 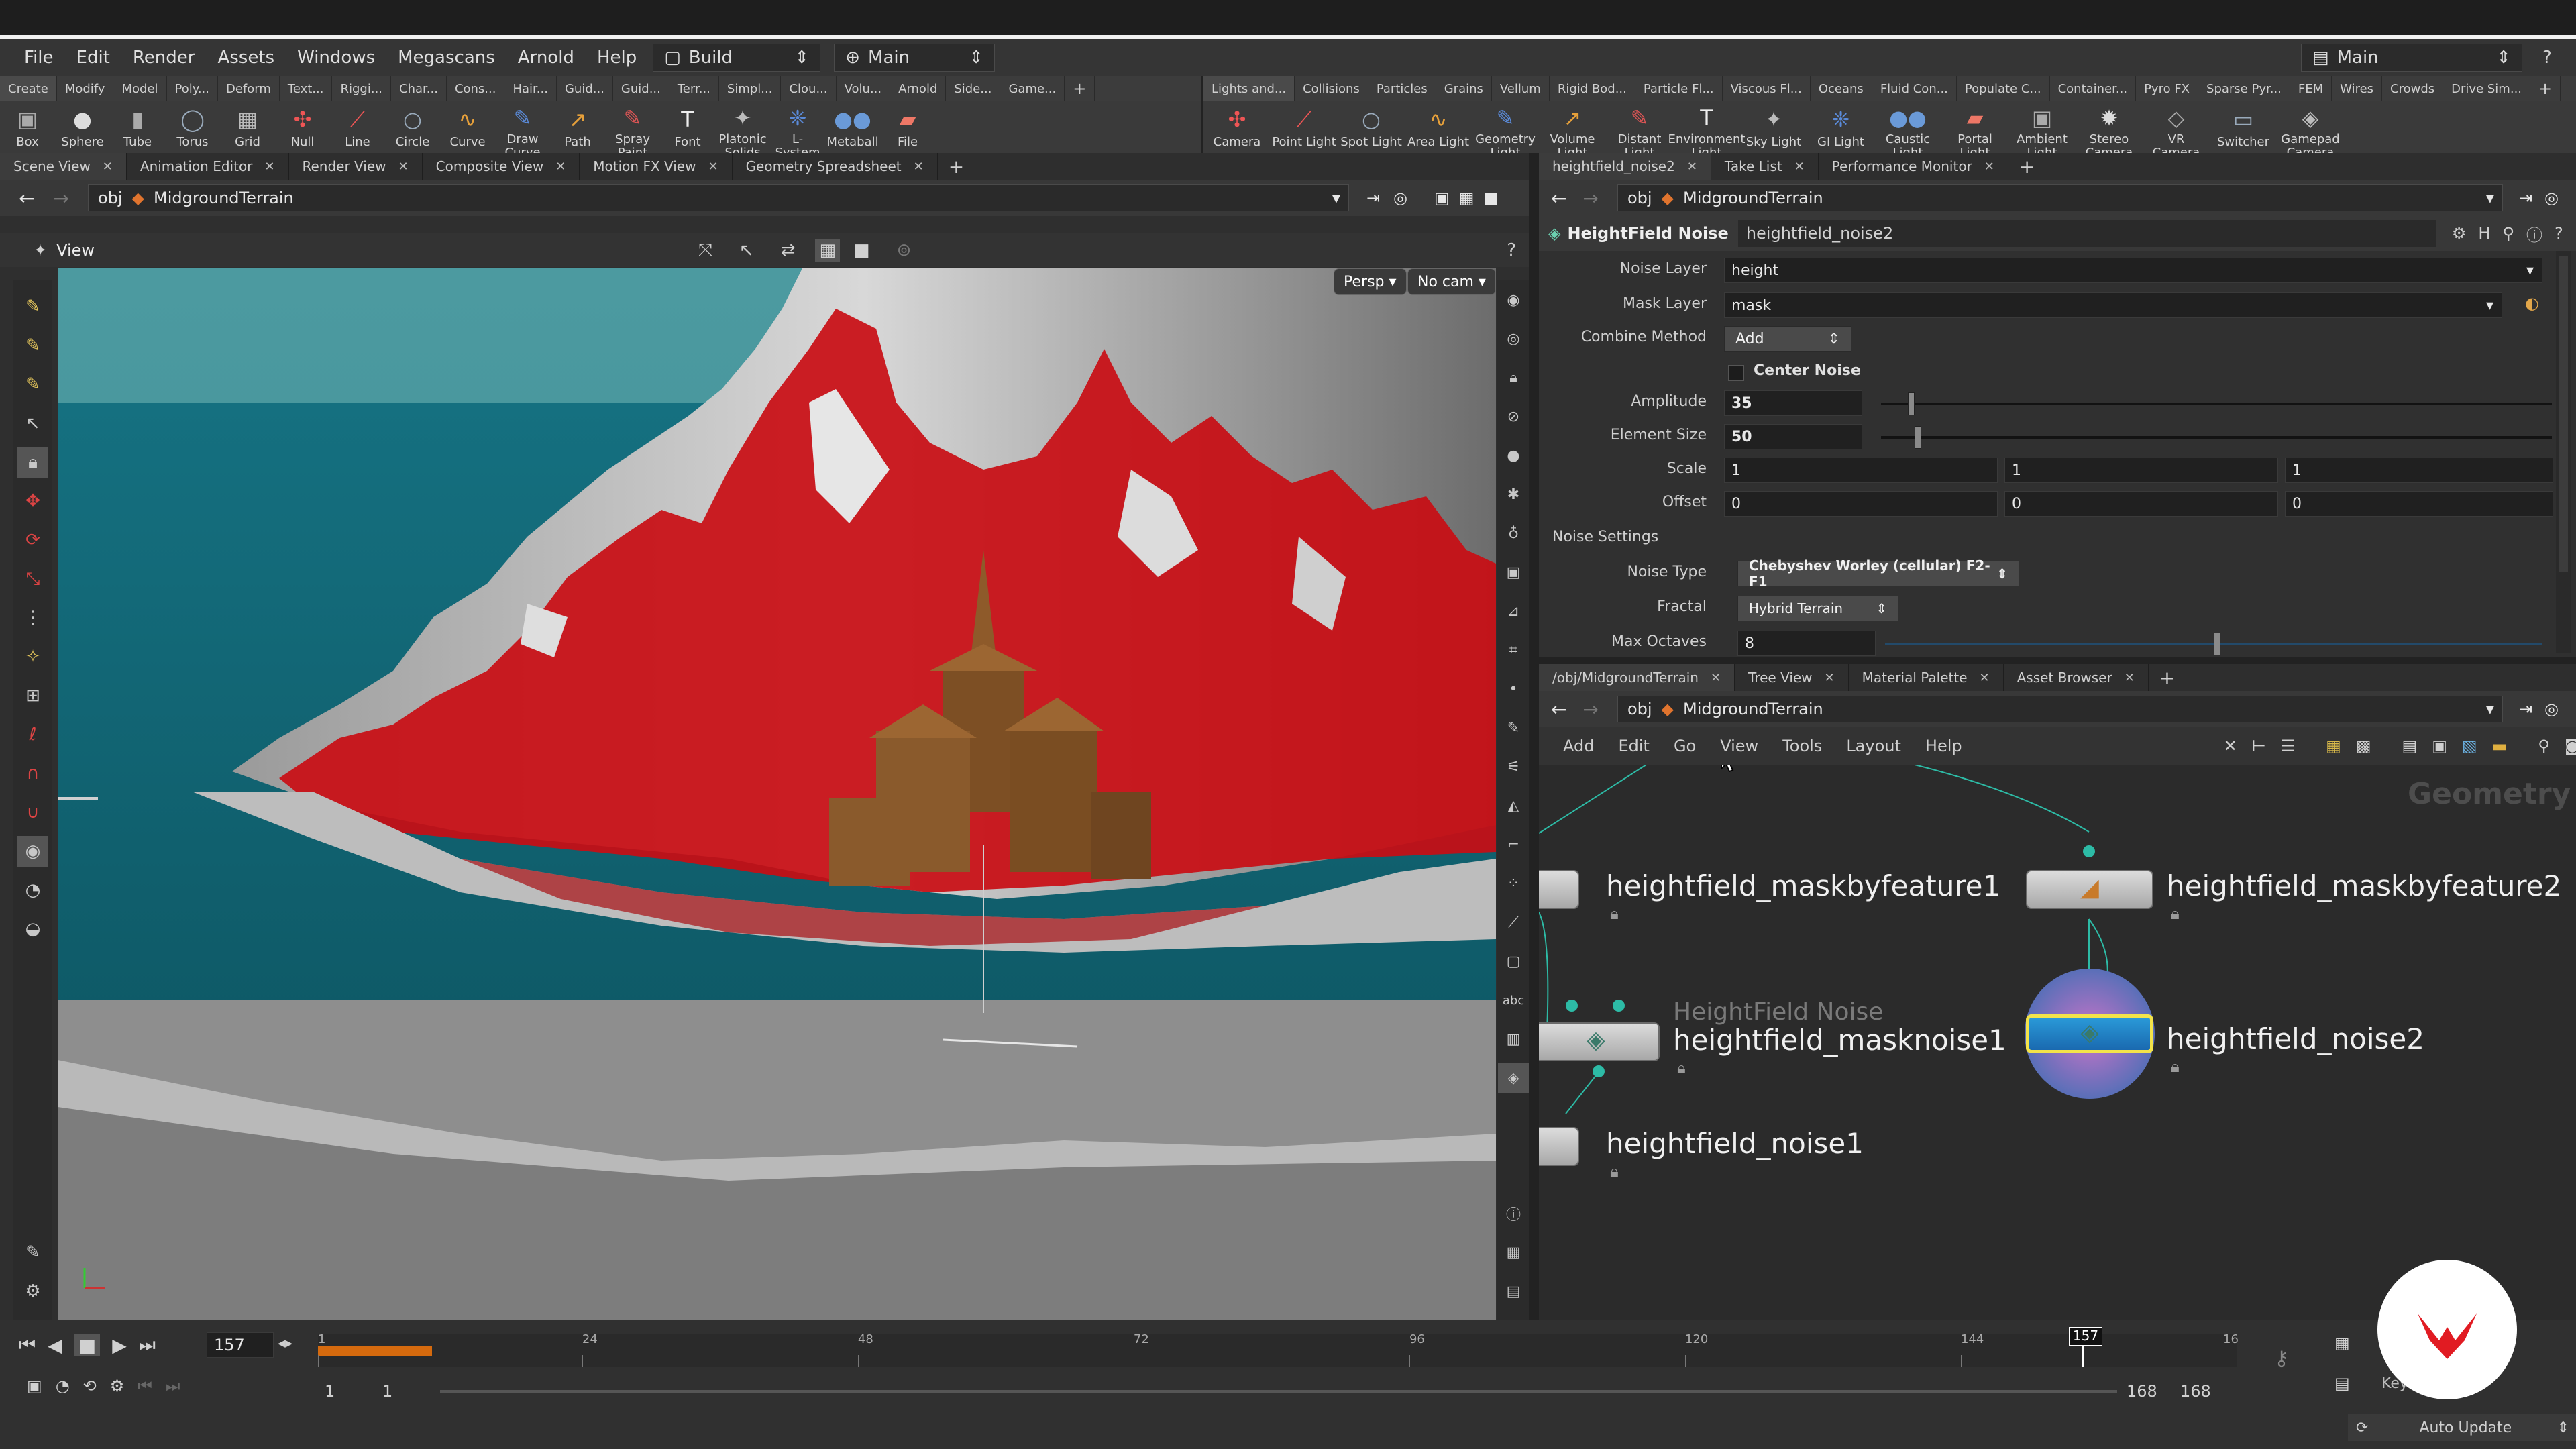 What do you see at coordinates (27, 1345) in the screenshot?
I see `jump-start-icon: ⏮` at bounding box center [27, 1345].